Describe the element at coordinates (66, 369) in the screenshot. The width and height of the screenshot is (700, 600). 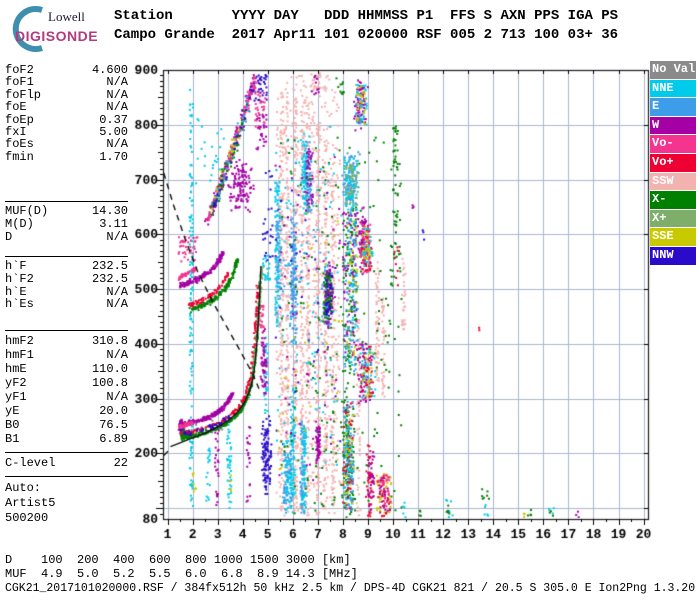
I see `parameter-row: hmE 110.0` at that location.